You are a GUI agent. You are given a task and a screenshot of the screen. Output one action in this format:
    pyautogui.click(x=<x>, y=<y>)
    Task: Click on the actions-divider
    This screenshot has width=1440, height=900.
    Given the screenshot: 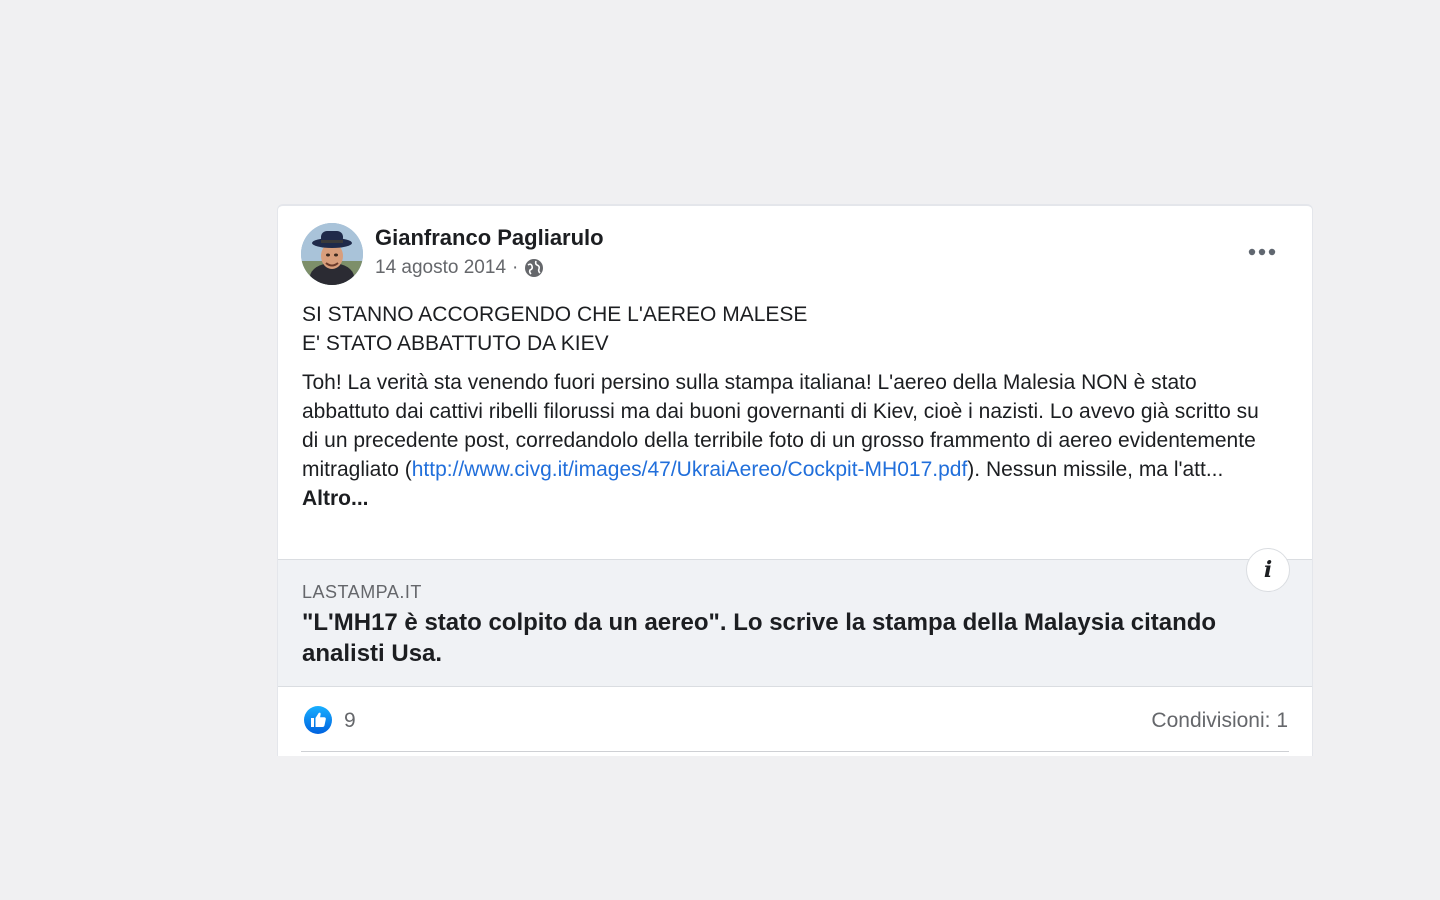 What is the action you would take?
    pyautogui.click(x=795, y=751)
    